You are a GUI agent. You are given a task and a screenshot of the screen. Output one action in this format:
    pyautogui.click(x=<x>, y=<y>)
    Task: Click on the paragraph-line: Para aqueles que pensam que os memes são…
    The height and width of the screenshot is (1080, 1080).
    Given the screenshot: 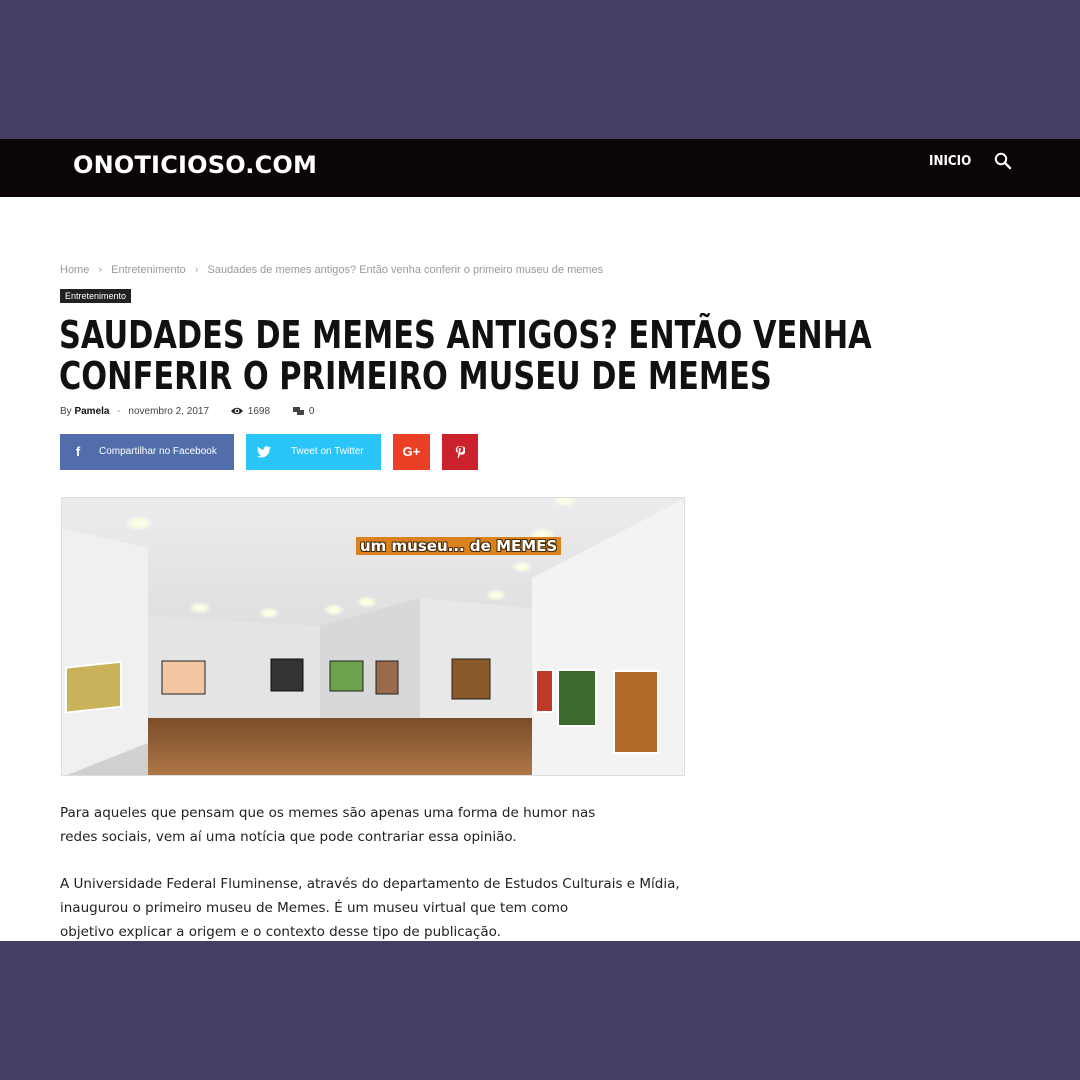 What is the action you would take?
    pyautogui.click(x=328, y=813)
    